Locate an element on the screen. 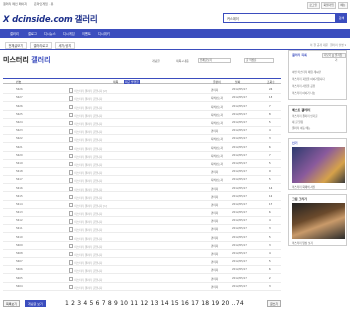  sidebar-best-item: 새 글 알림 is located at coordinates (297, 122).